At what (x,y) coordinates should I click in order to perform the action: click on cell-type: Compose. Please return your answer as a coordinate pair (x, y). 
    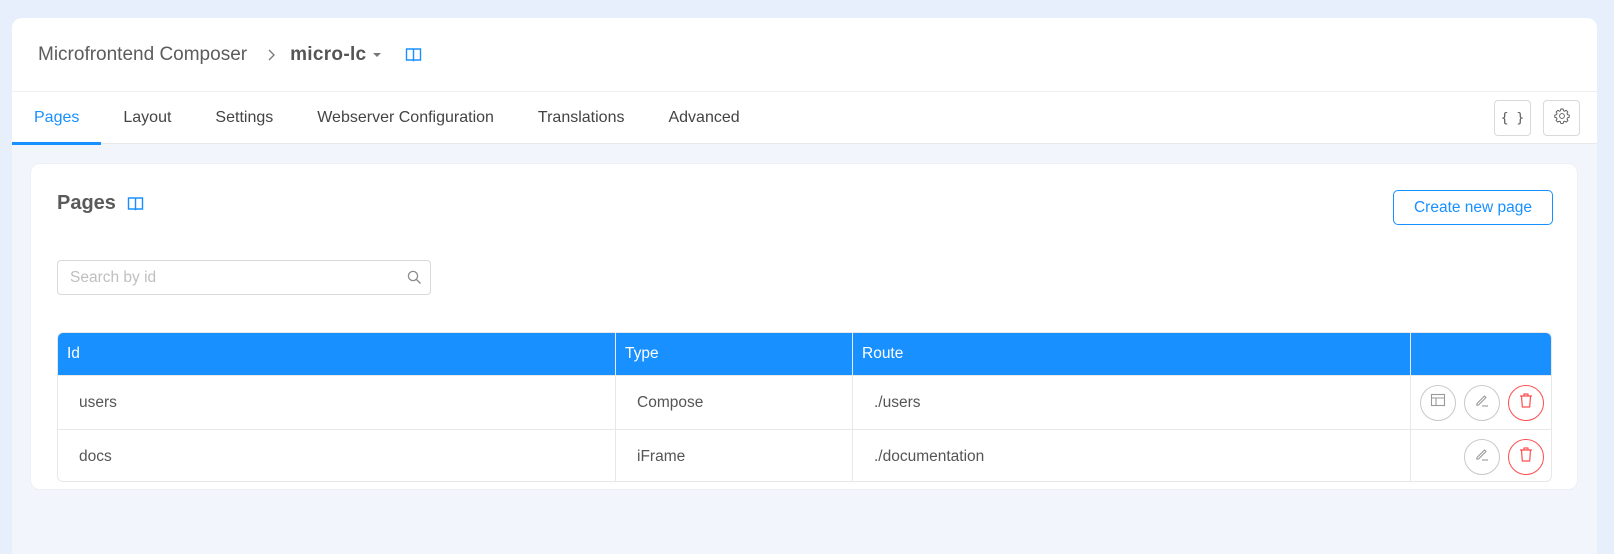
    Looking at the image, I should click on (734, 402).